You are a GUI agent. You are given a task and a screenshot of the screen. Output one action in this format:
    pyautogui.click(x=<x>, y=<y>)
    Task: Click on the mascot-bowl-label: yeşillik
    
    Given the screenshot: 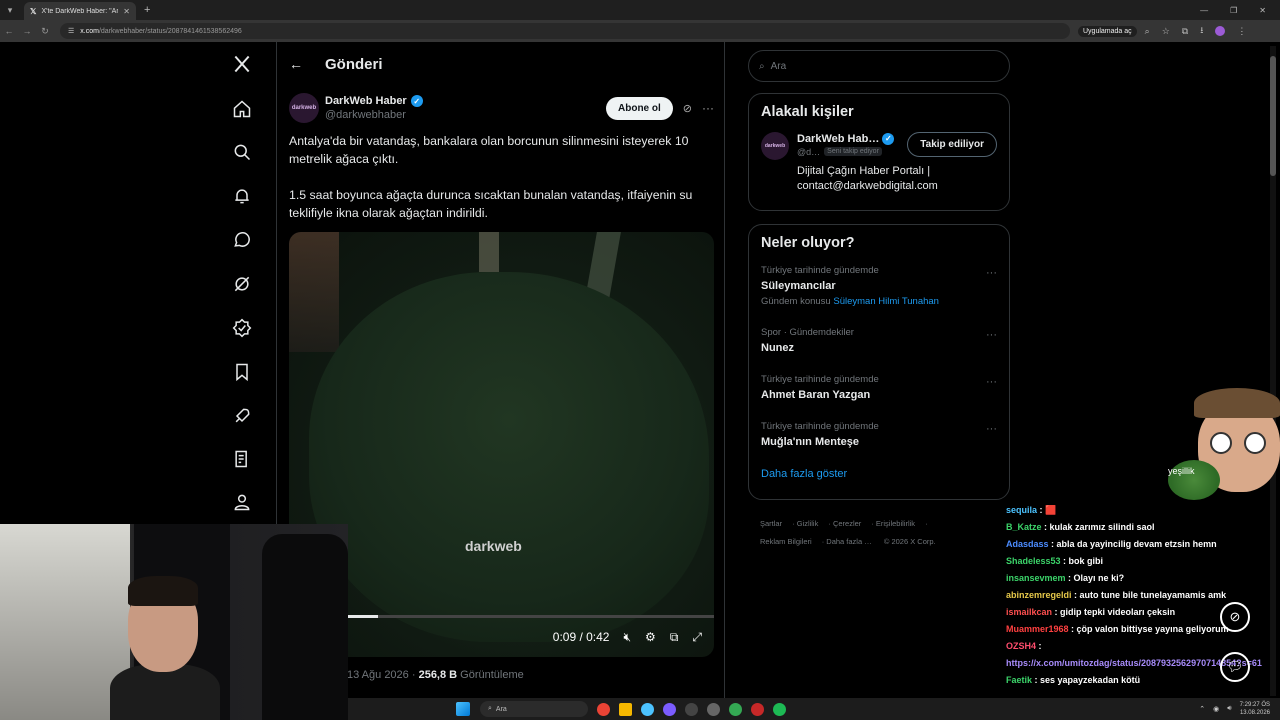 What is the action you would take?
    pyautogui.click(x=1181, y=471)
    